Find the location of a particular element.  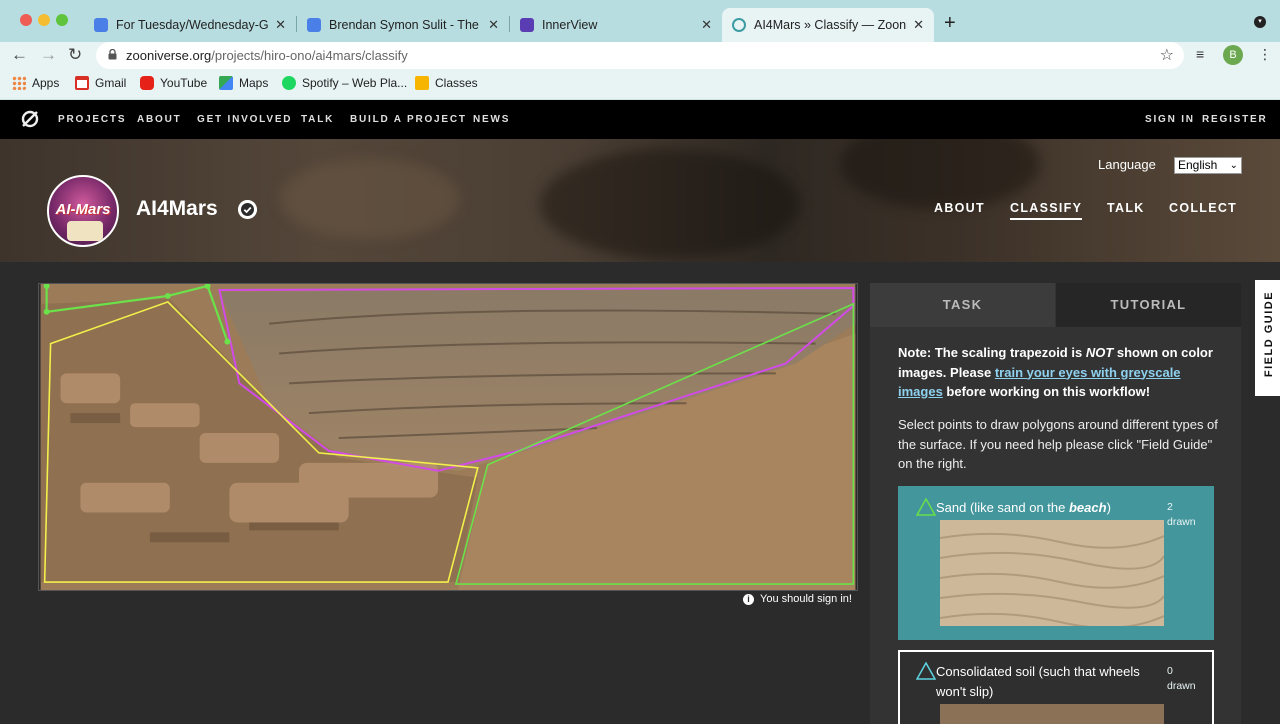

project-title: AI4Mars is located at coordinates (177, 209).